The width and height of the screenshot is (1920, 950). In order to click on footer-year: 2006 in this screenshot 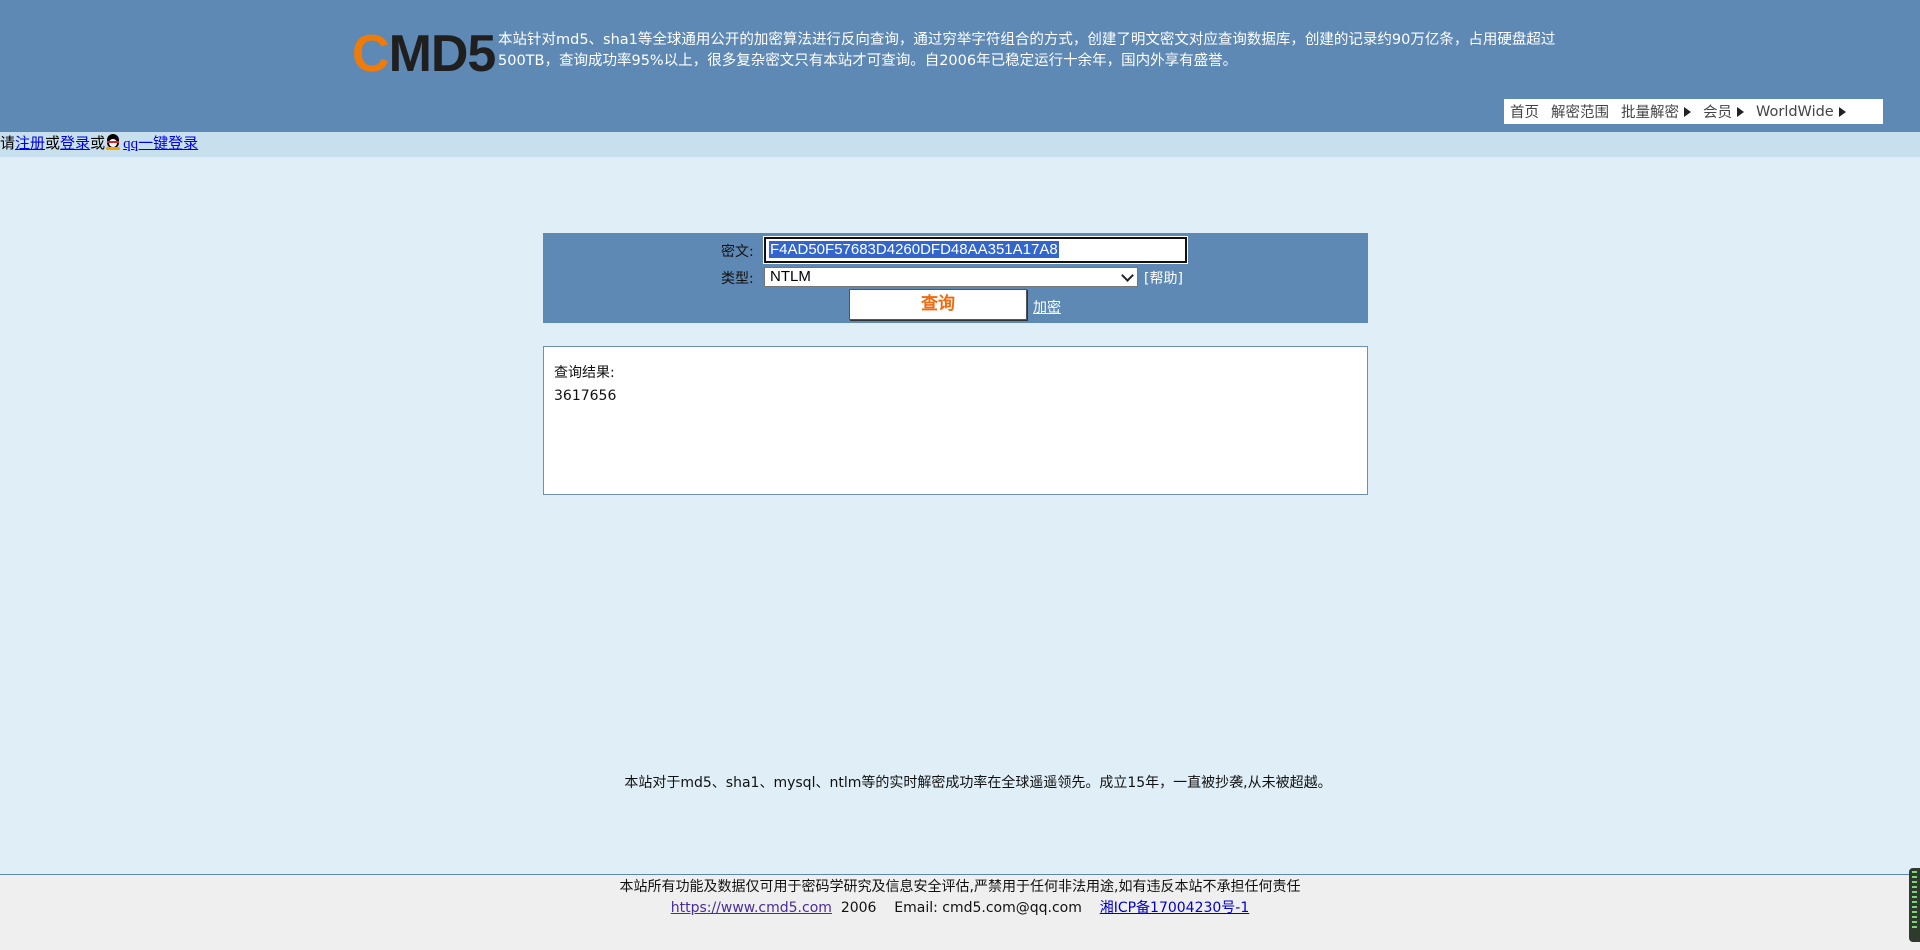, I will do `click(858, 908)`.